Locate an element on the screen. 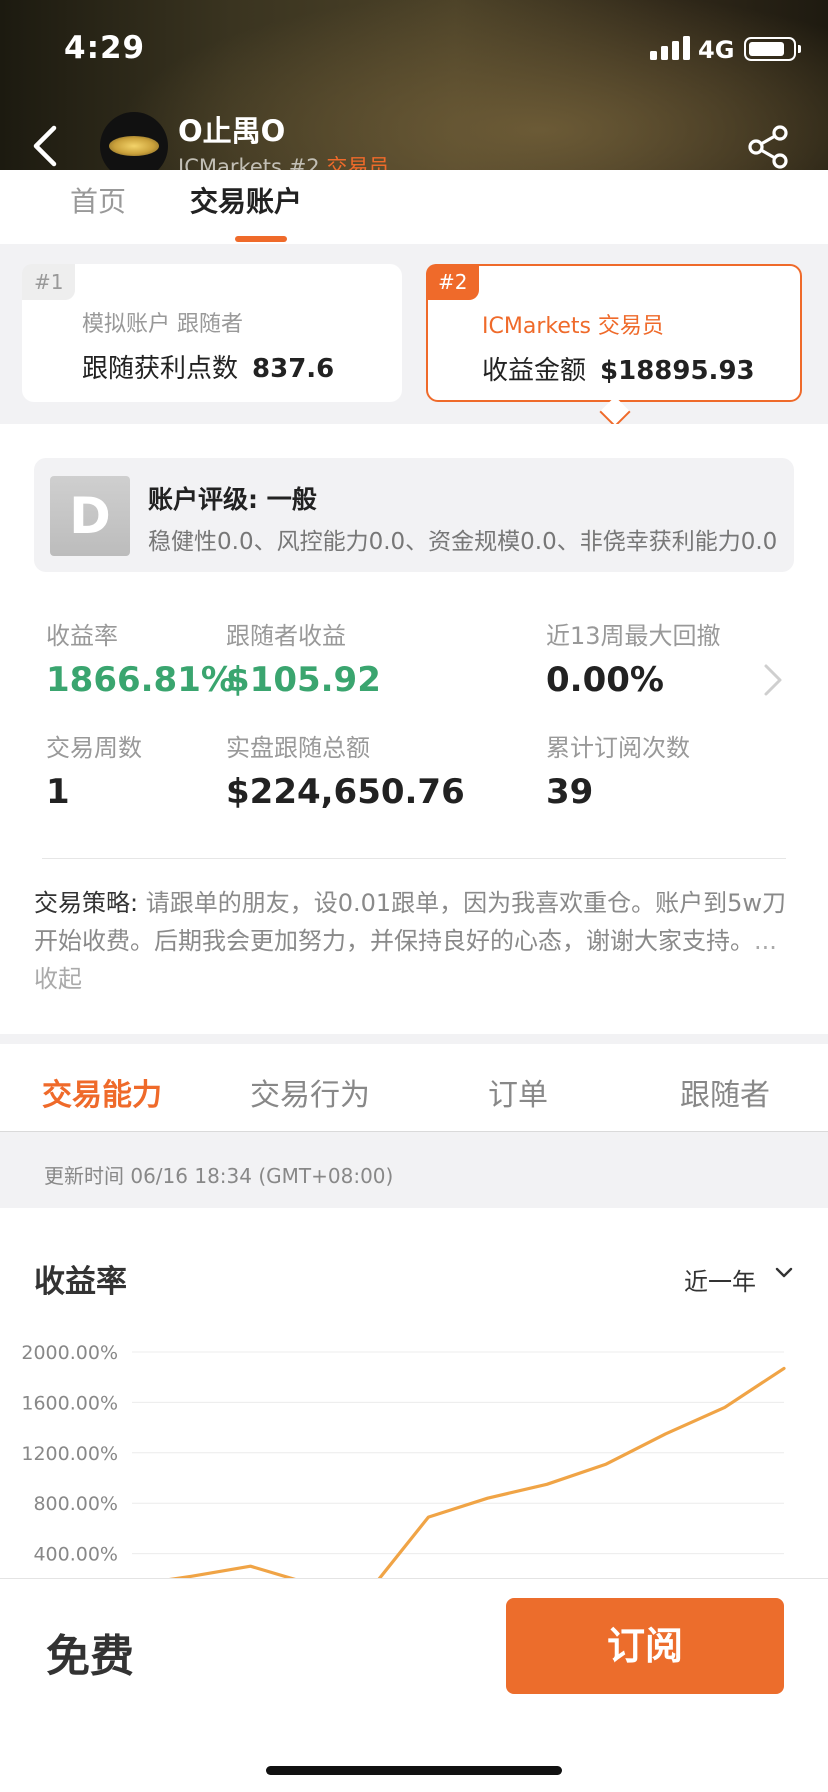  account-card-1: #1 模拟账户 跟随者 跟随获利点数 837.6 is located at coordinates (212, 333).